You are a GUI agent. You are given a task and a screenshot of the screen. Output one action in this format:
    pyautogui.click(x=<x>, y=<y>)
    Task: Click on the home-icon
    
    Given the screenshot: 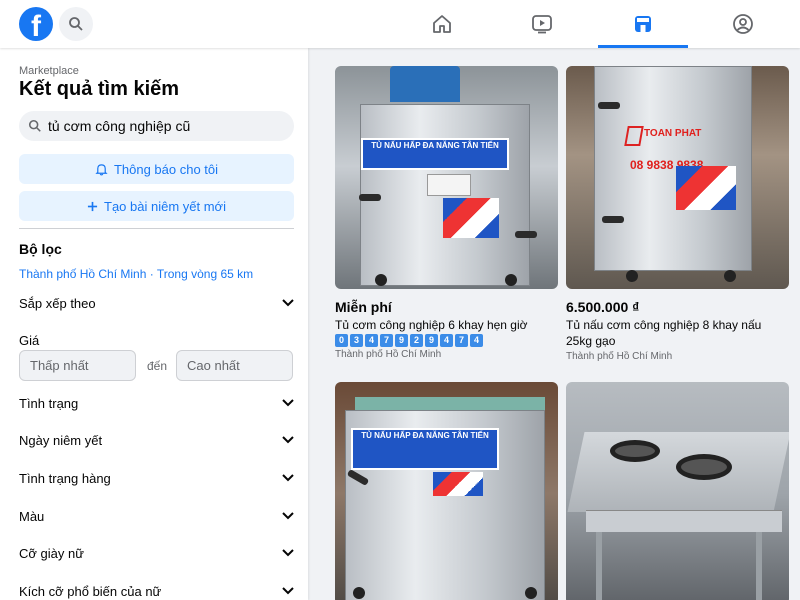 What is the action you would take?
    pyautogui.click(x=442, y=24)
    